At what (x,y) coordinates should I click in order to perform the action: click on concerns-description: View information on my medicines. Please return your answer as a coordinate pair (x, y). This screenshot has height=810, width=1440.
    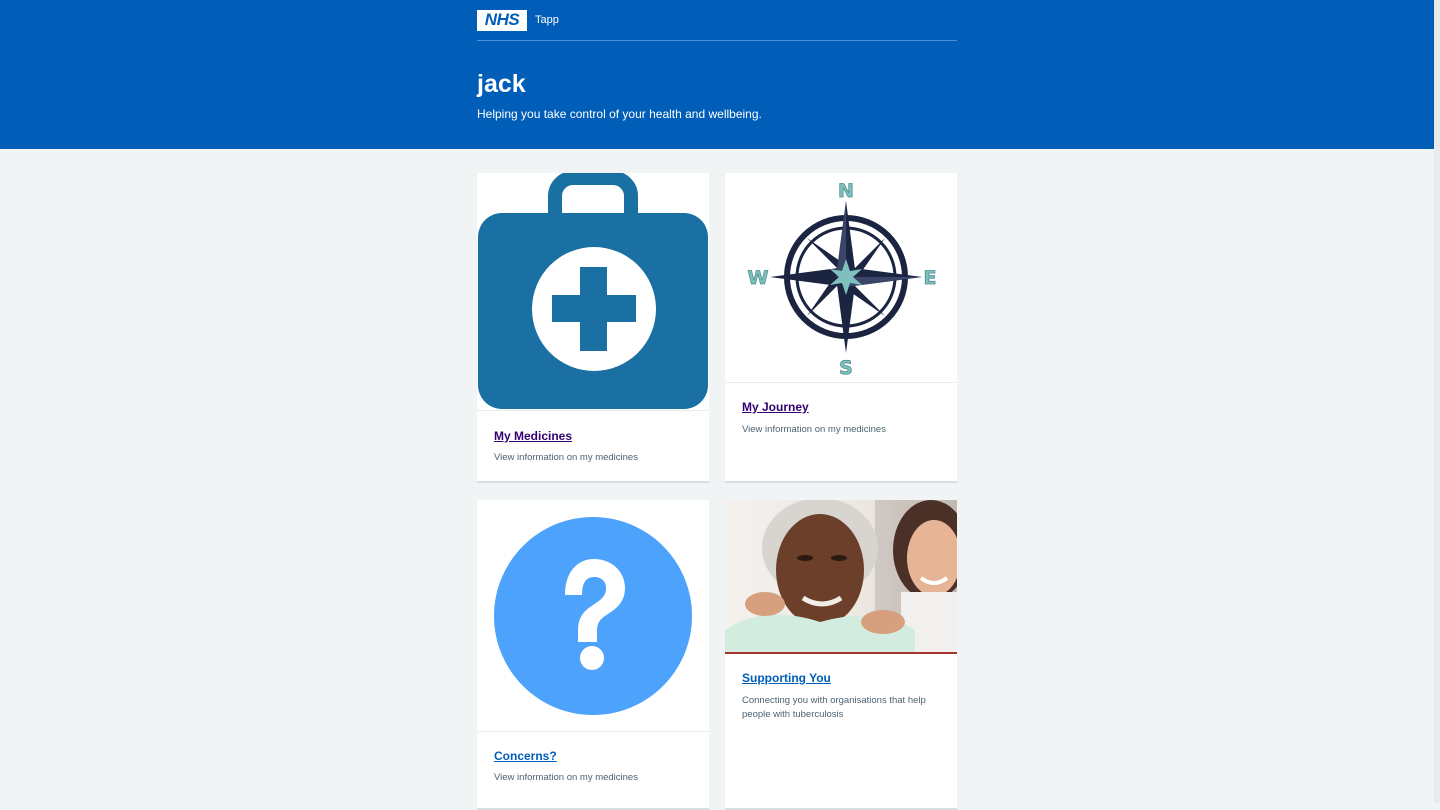
    Looking at the image, I should click on (566, 777).